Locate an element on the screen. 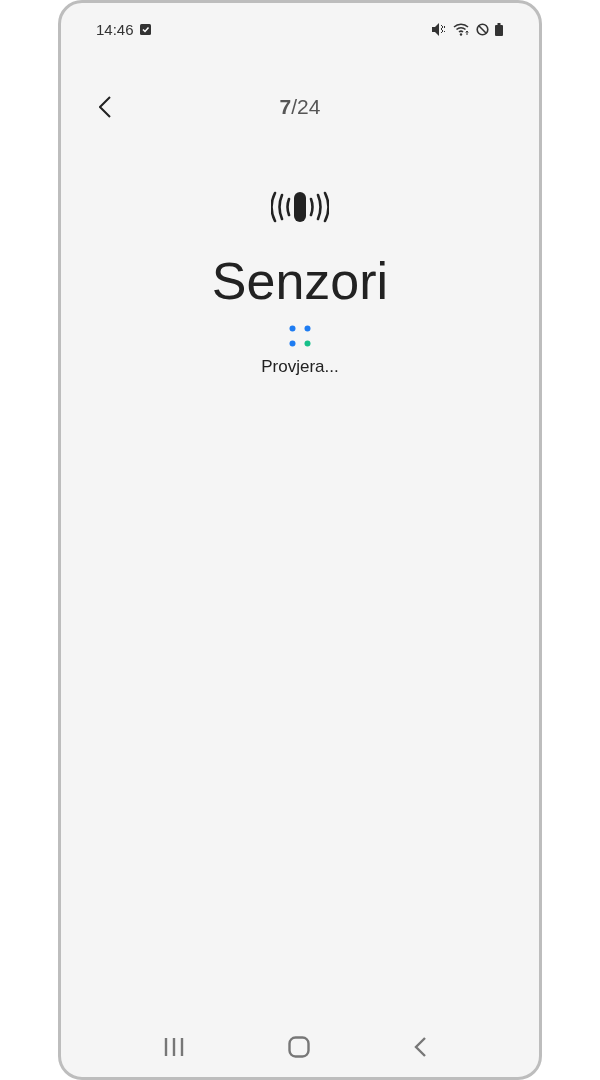 This screenshot has width=600, height=1080. blocked-icon is located at coordinates (482, 29).